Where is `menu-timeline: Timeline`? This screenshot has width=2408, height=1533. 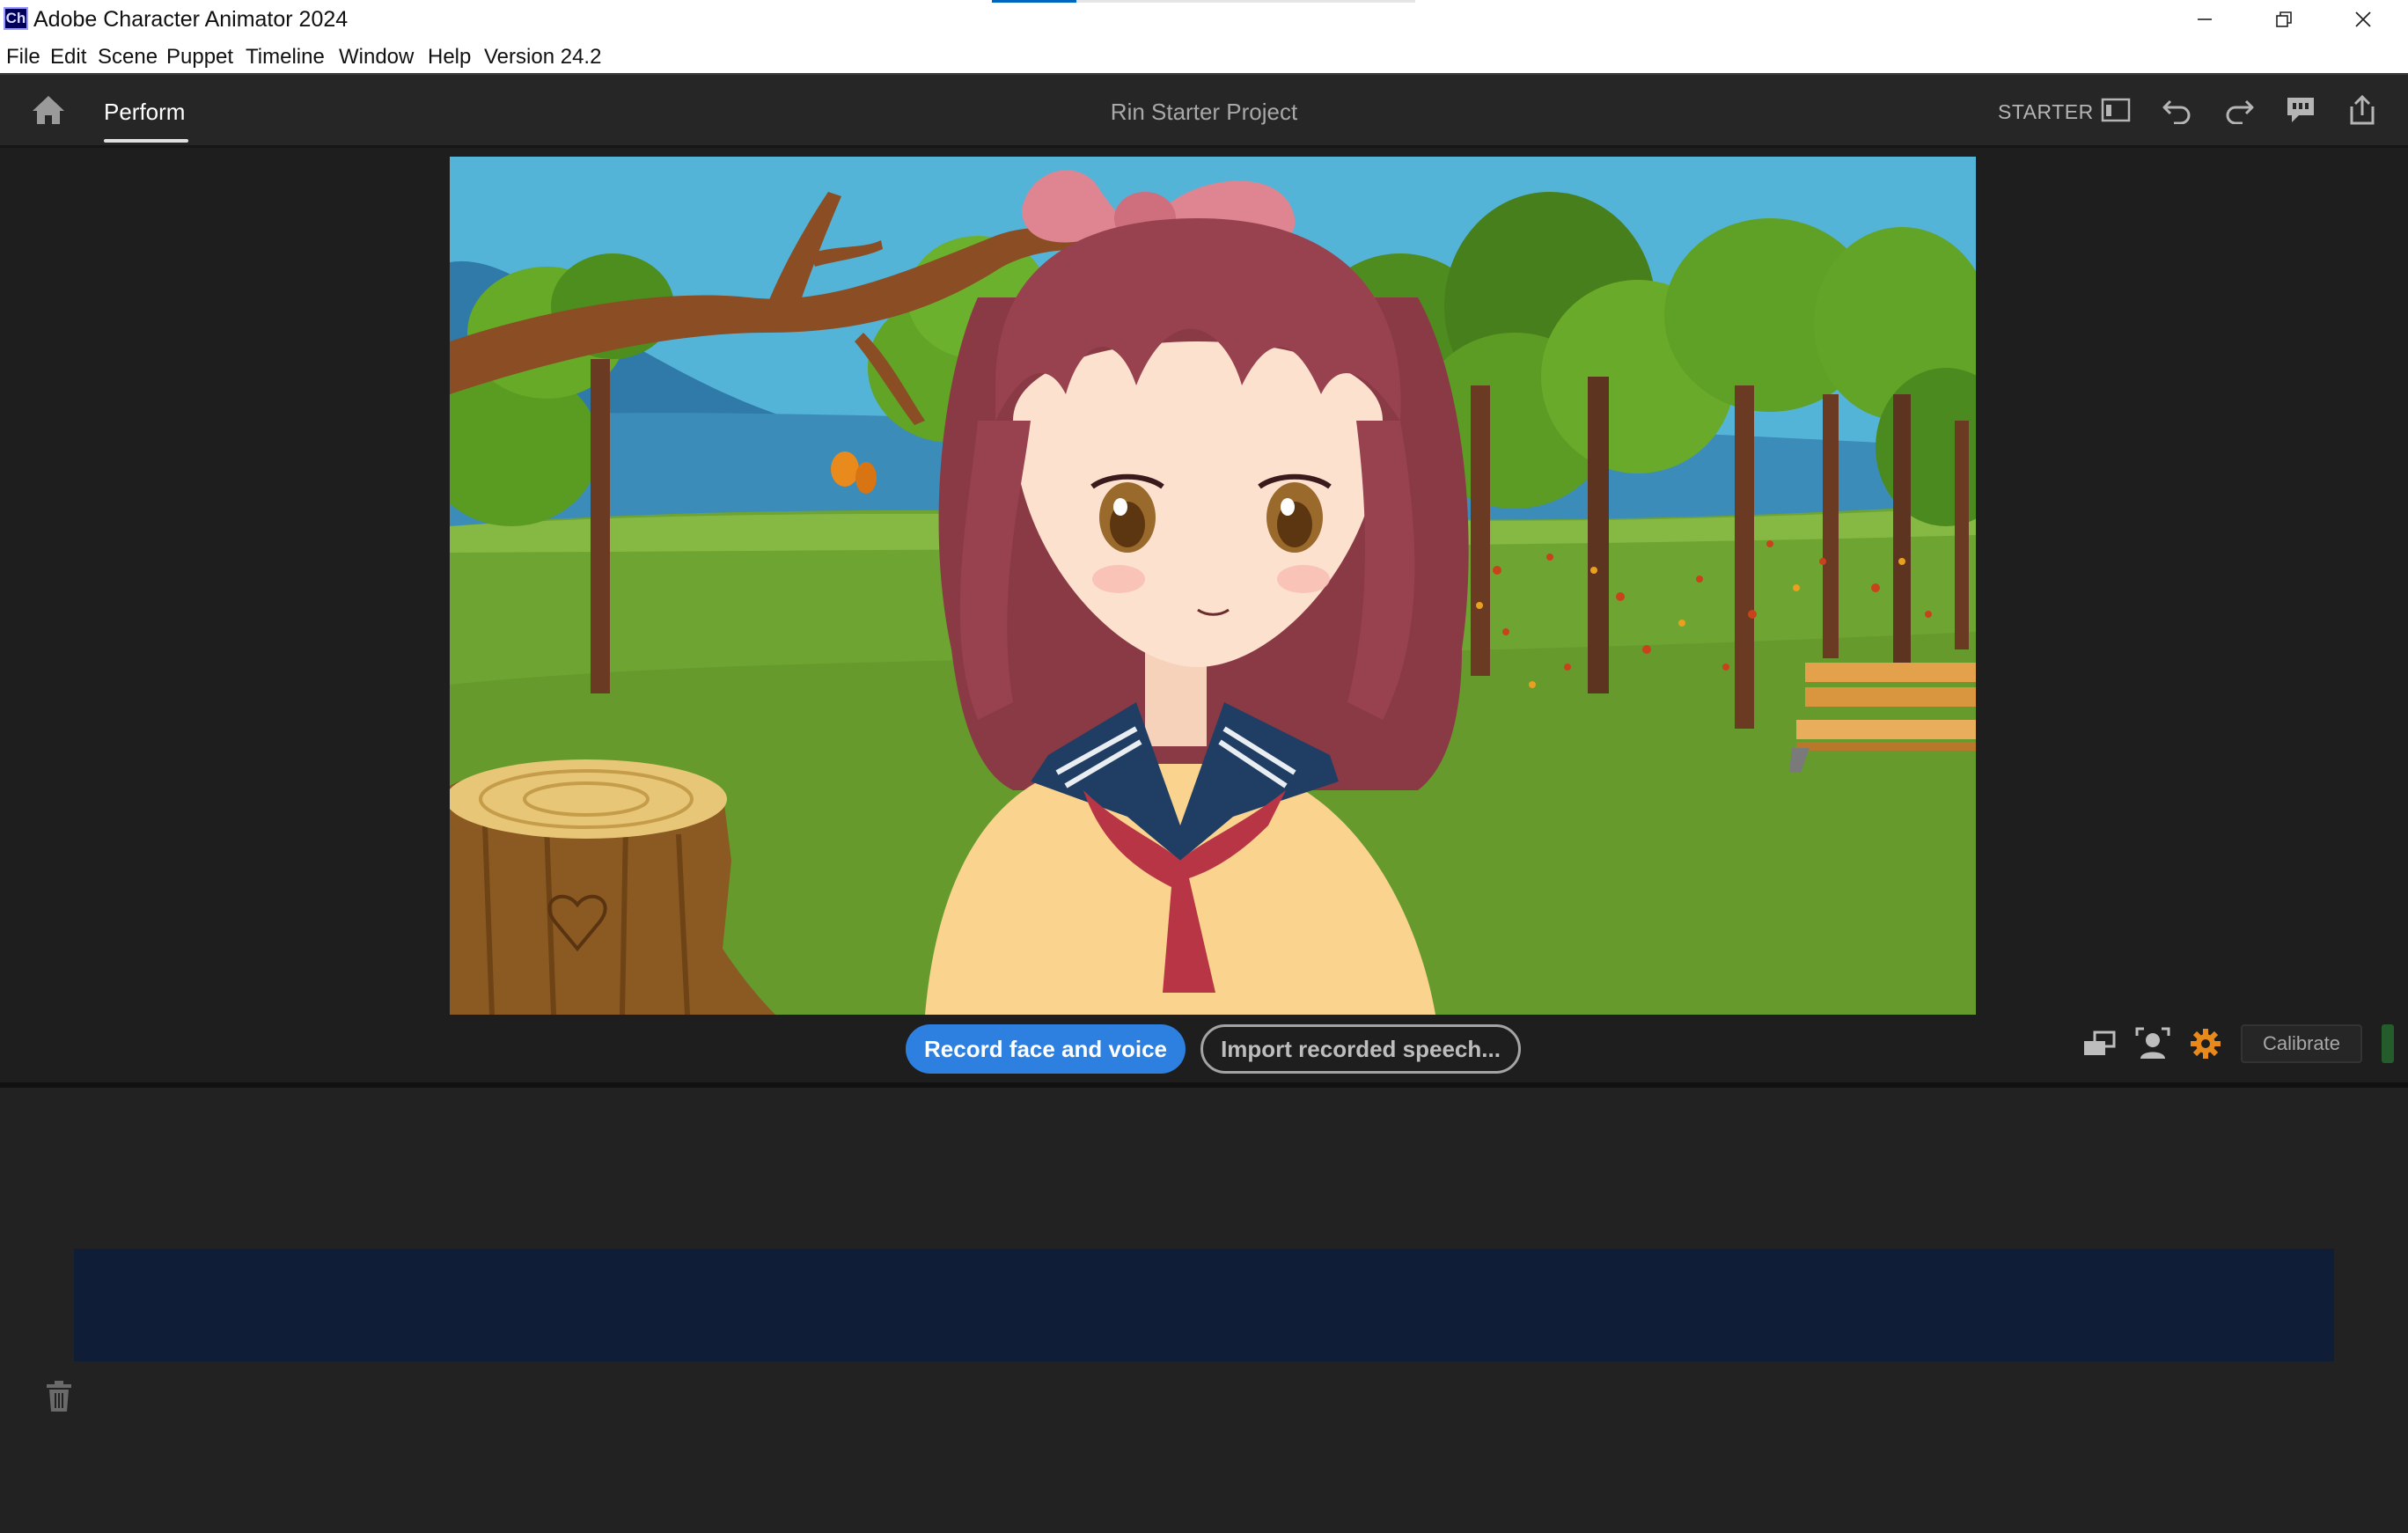
menu-timeline: Timeline is located at coordinates (285, 58).